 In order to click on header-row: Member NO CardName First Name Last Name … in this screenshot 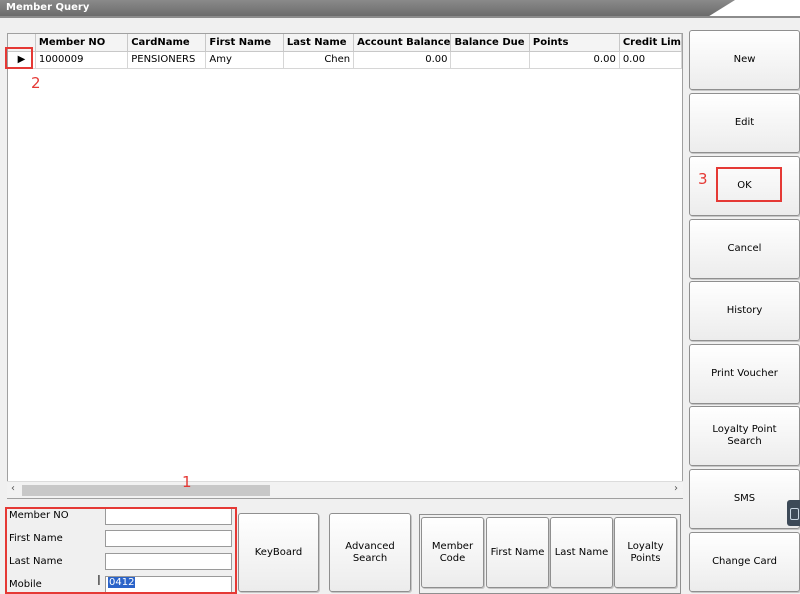, I will do `click(345, 43)`.